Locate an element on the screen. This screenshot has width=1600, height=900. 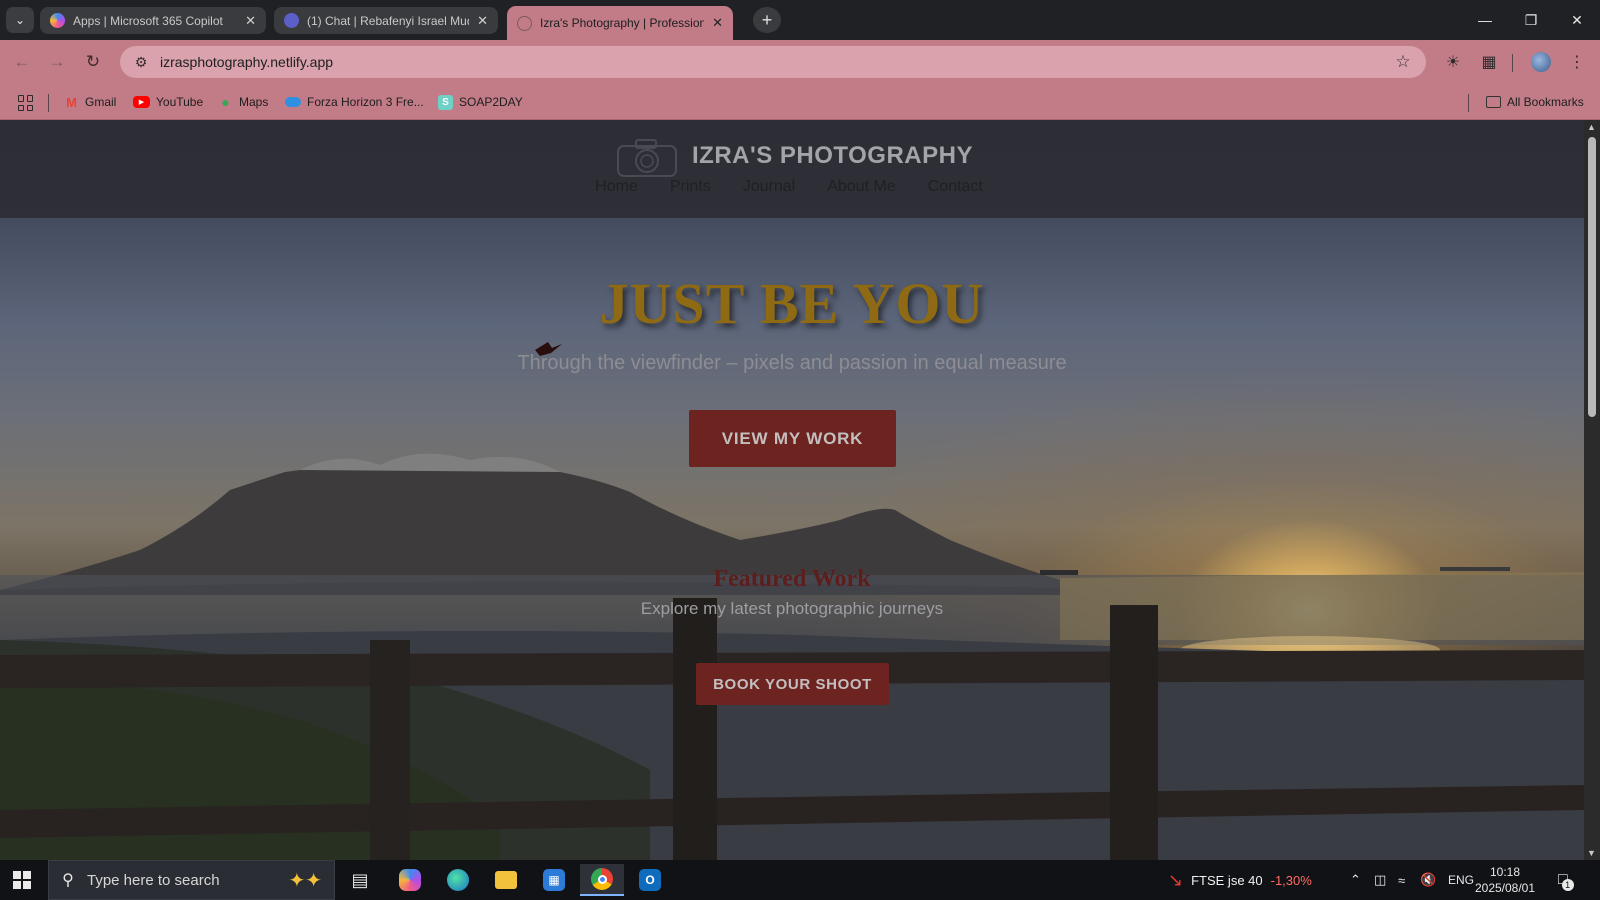
forward-button: → is located at coordinates (57, 62).